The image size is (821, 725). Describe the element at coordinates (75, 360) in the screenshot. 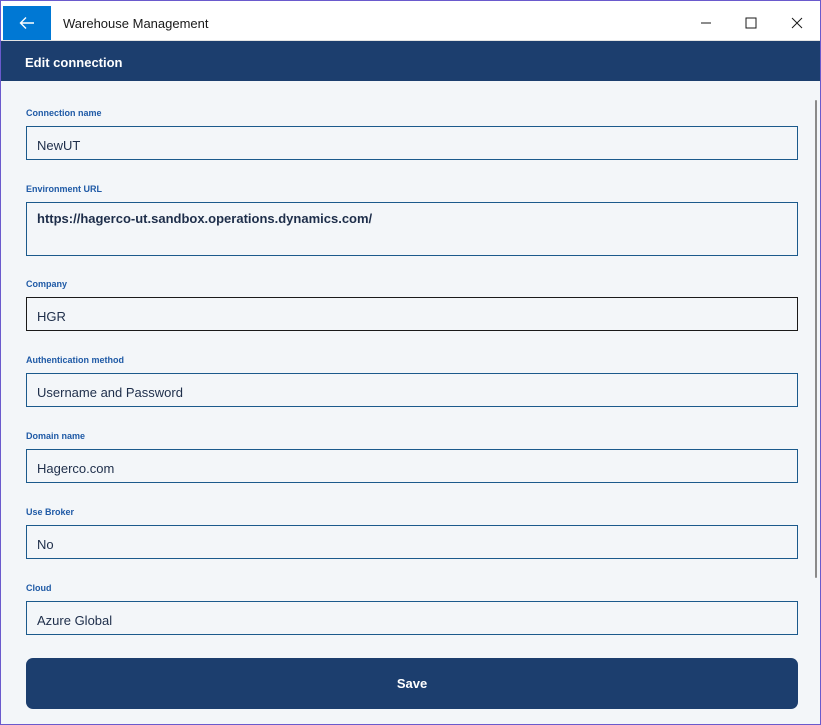

I see `authentication-method-label: Authentication method` at that location.